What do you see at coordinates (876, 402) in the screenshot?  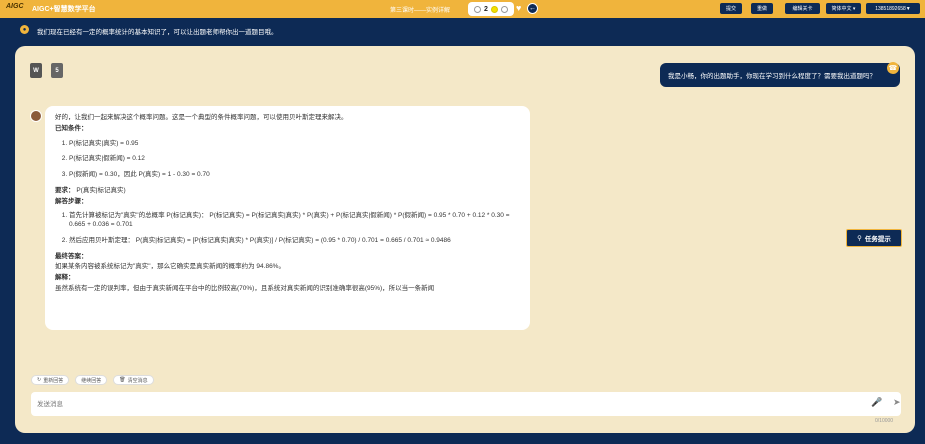 I see `microphone-icon: 🎤` at bounding box center [876, 402].